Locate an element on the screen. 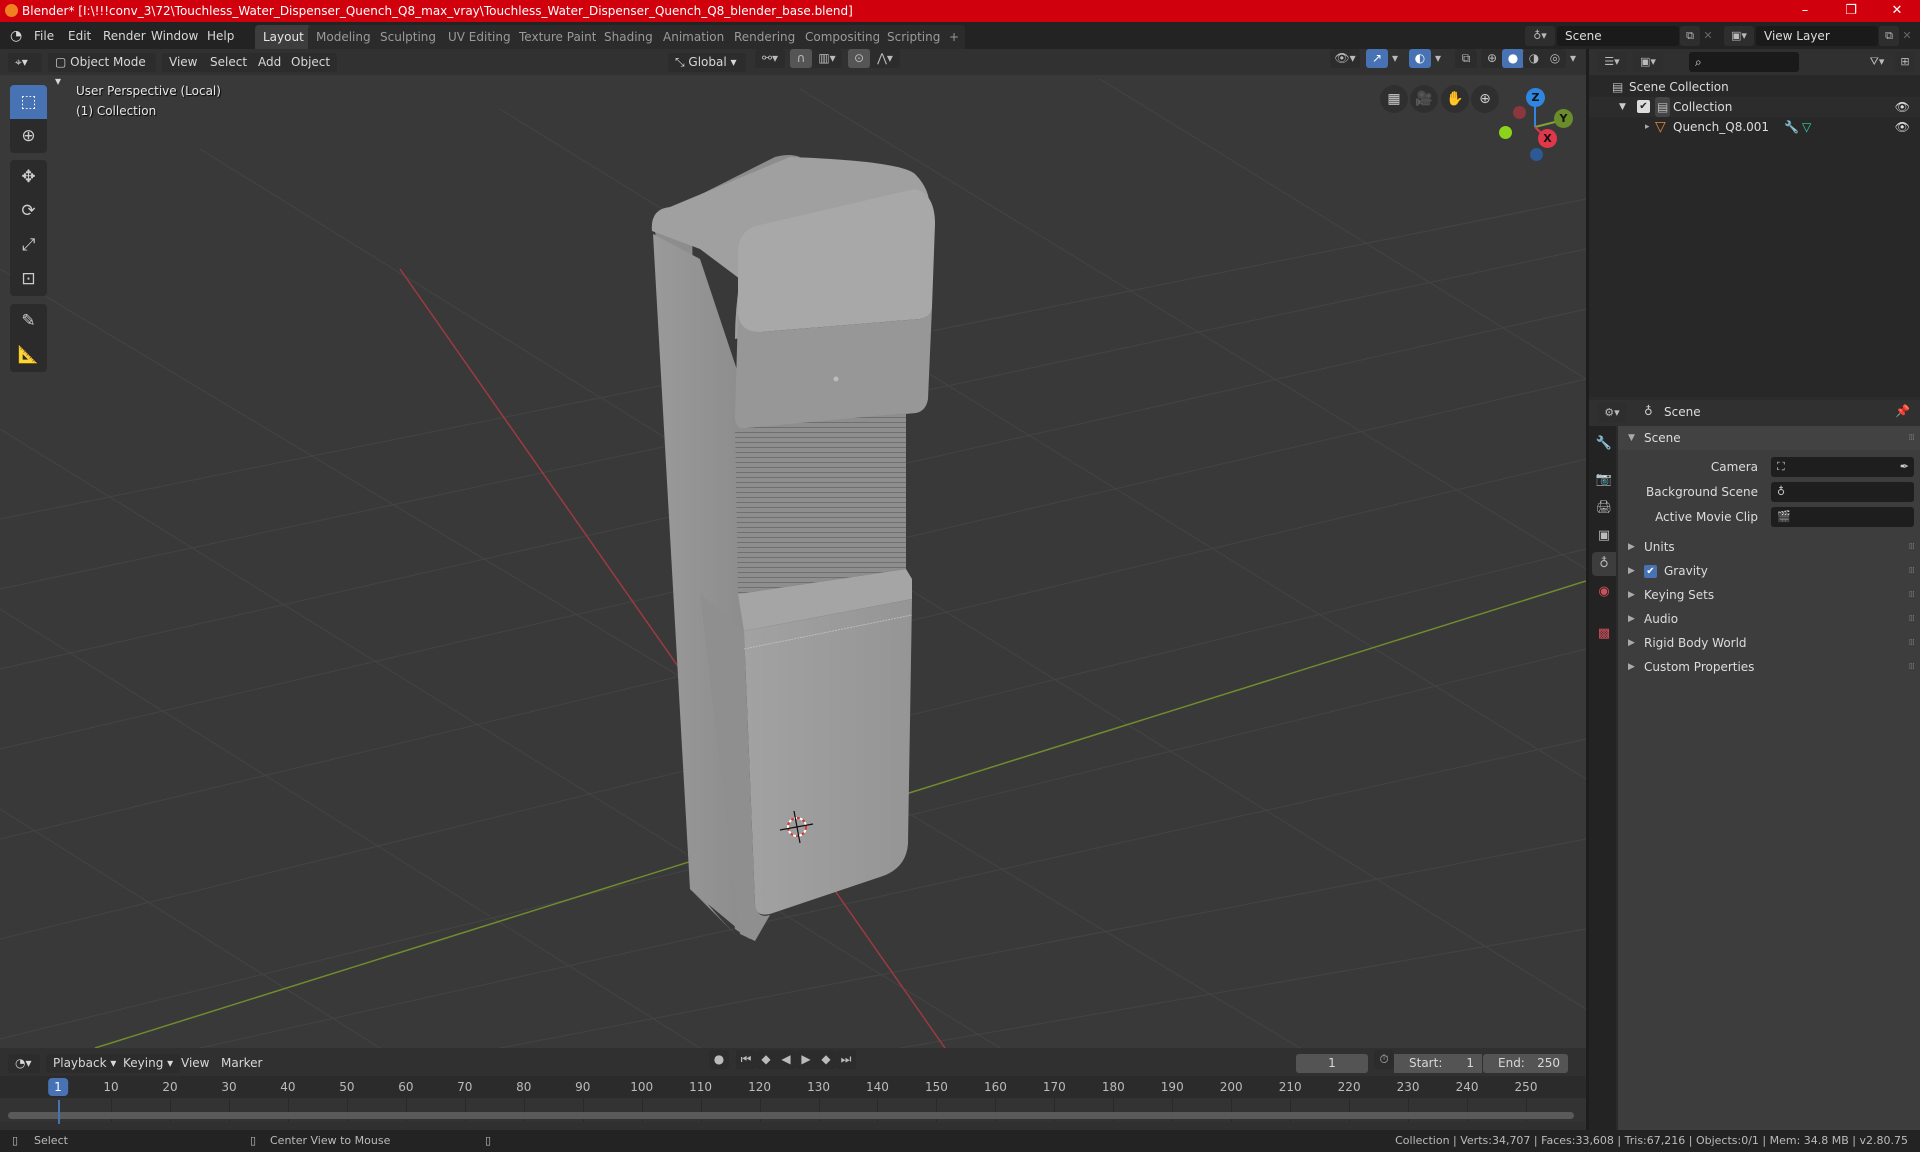 The width and height of the screenshot is (1920, 1152). expand-triangle-icon: ▸ is located at coordinates (1647, 127).